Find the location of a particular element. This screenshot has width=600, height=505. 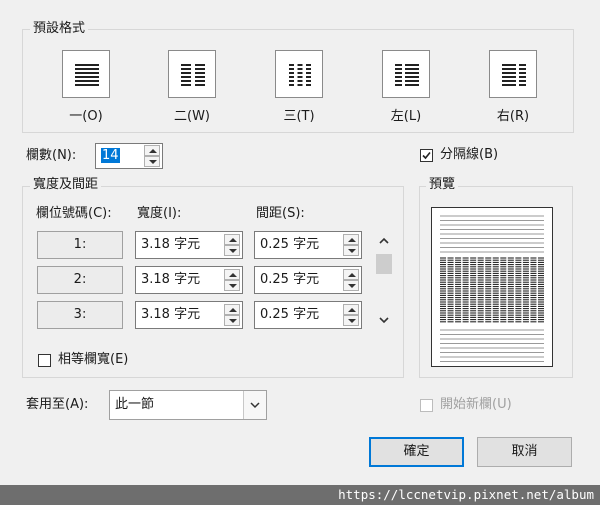

spacing-2-up-button is located at coordinates (351, 274).